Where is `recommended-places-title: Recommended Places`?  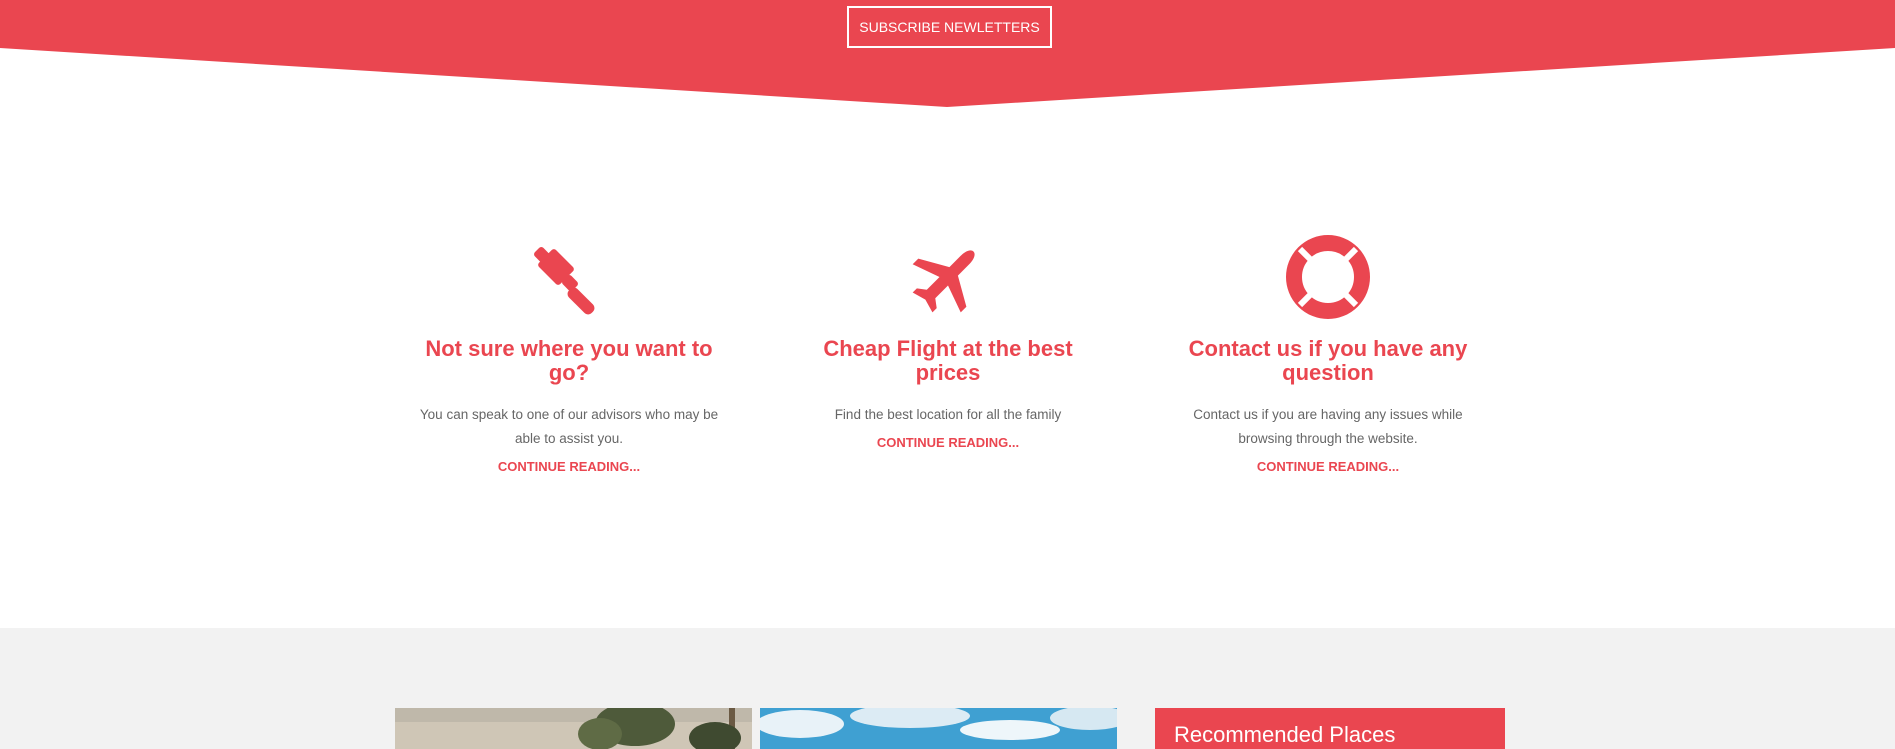
recommended-places-title: Recommended Places is located at coordinates (1285, 734).